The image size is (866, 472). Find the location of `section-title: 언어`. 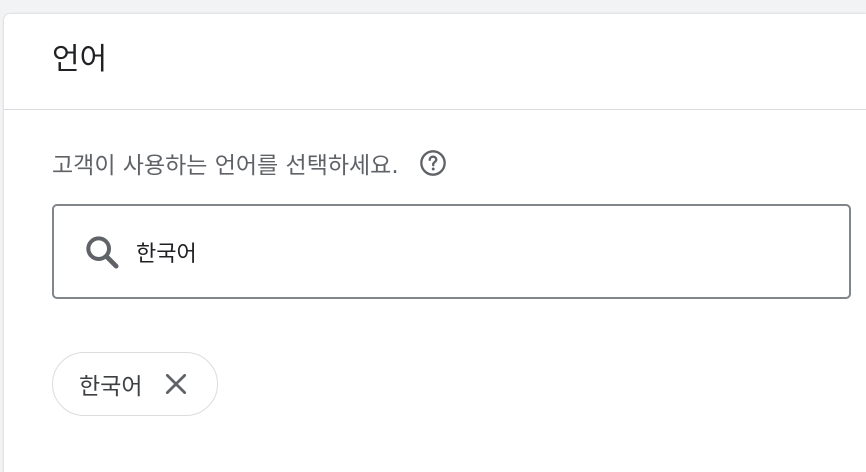

section-title: 언어 is located at coordinates (80, 59).